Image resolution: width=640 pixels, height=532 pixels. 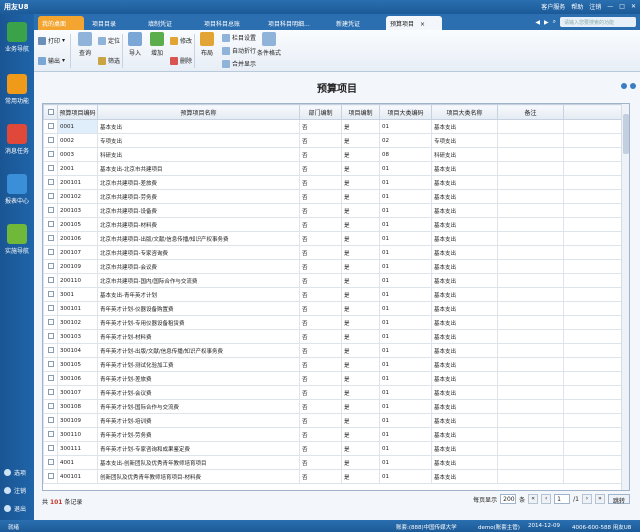 What do you see at coordinates (405, 154) in the screenshot?
I see `cell-category-code: 08` at bounding box center [405, 154].